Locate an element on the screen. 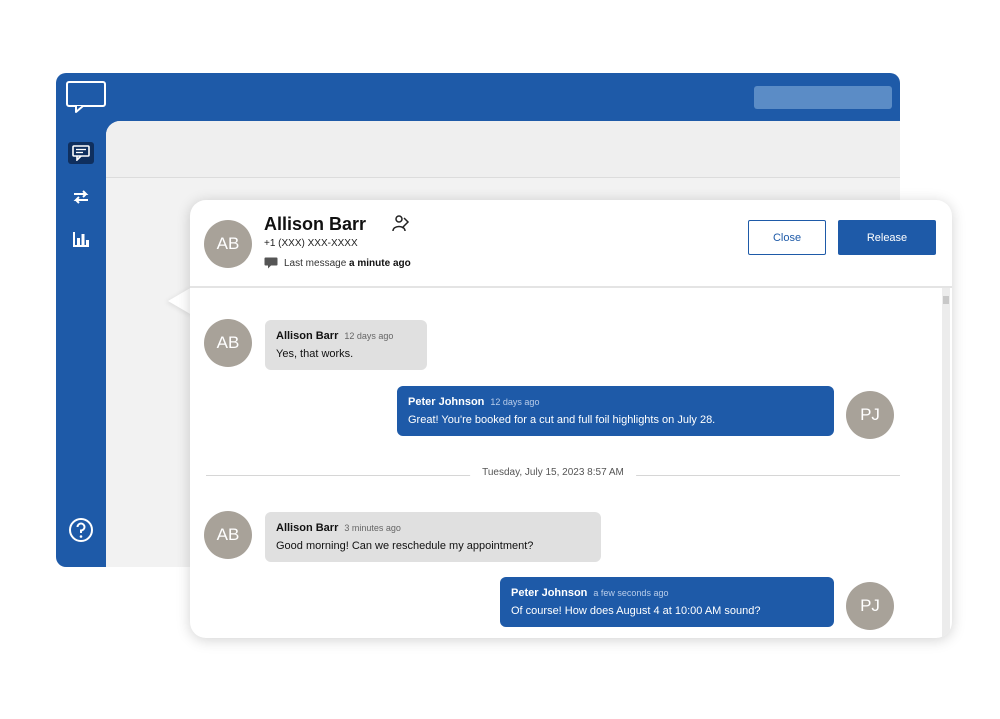 The width and height of the screenshot is (1000, 719). close-button: Close is located at coordinates (787, 237).